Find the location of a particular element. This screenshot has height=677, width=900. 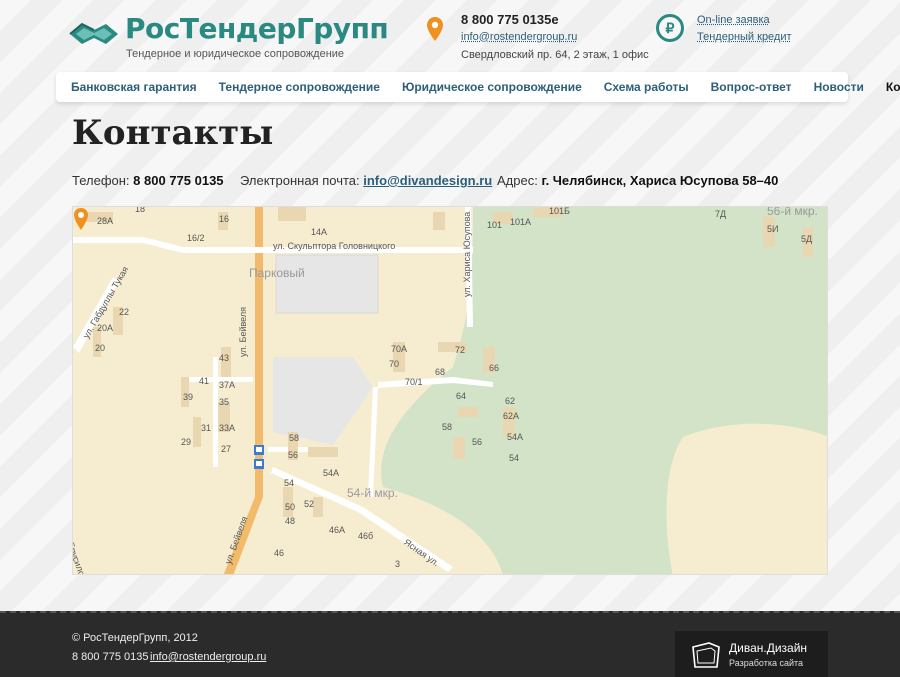

handshake-logo-icon is located at coordinates (93, 33).